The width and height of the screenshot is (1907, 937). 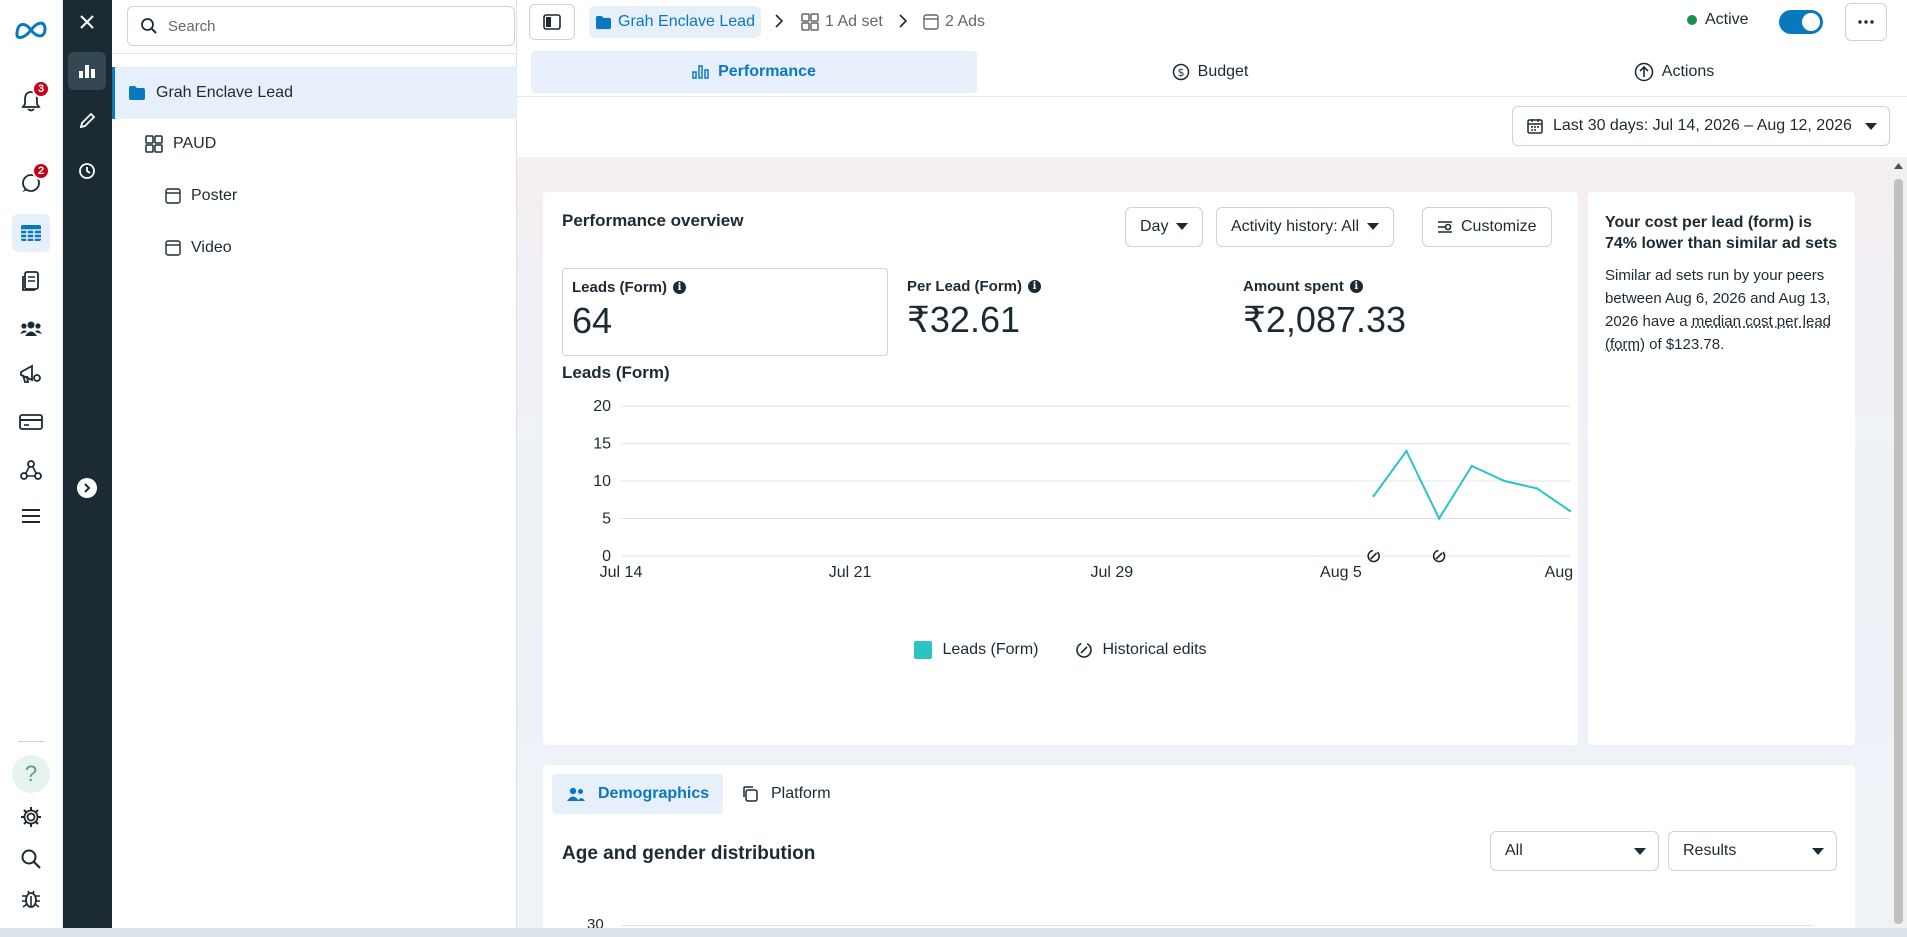 What do you see at coordinates (1574, 851) in the screenshot?
I see `audience-filter-dropdown: All` at bounding box center [1574, 851].